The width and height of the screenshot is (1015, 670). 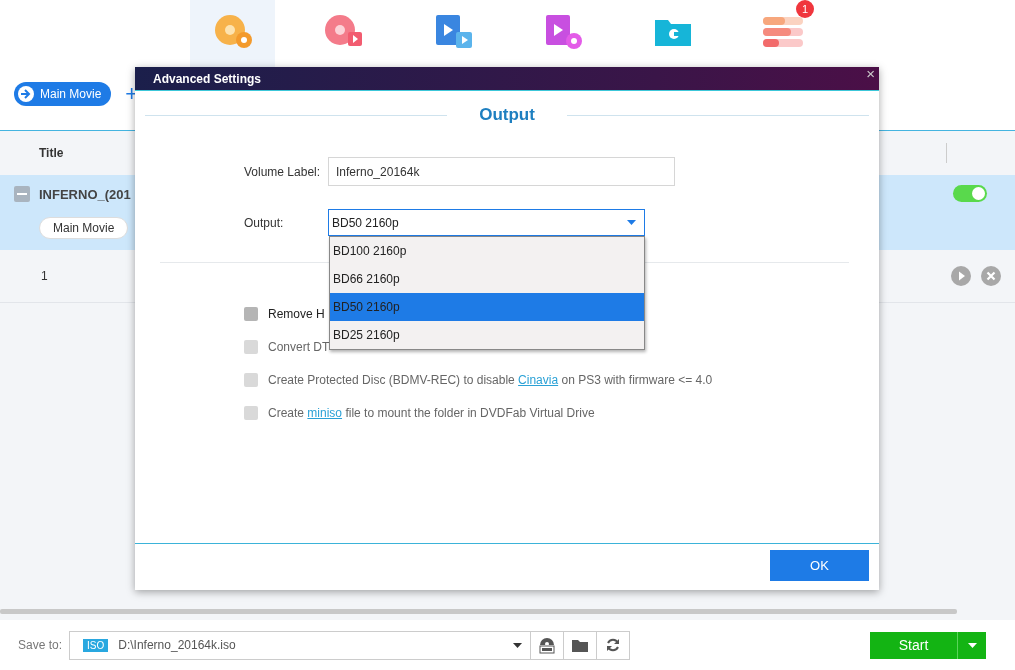 I want to click on disc-image-icon, so click(x=547, y=645).